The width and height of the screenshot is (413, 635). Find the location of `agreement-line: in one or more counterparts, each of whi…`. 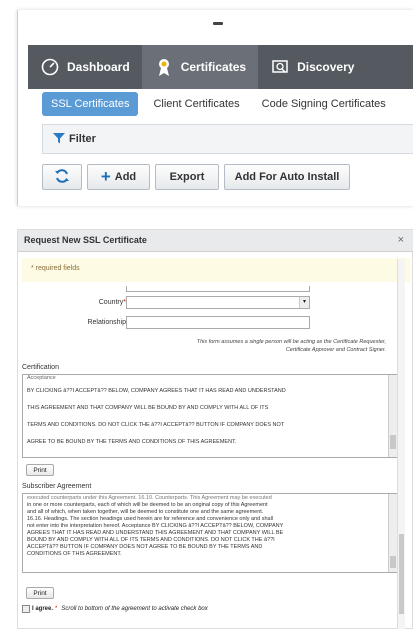

agreement-line: in one or more counterparts, each of whi… is located at coordinates (147, 505).